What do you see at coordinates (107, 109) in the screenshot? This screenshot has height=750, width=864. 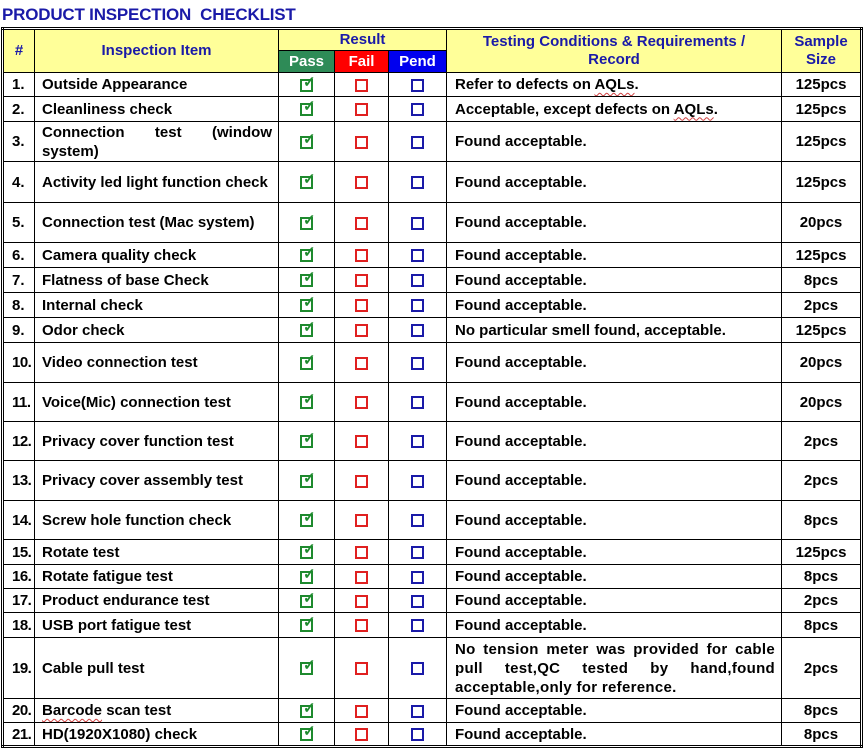 I see `inspection-item-label: Cleanliness check` at bounding box center [107, 109].